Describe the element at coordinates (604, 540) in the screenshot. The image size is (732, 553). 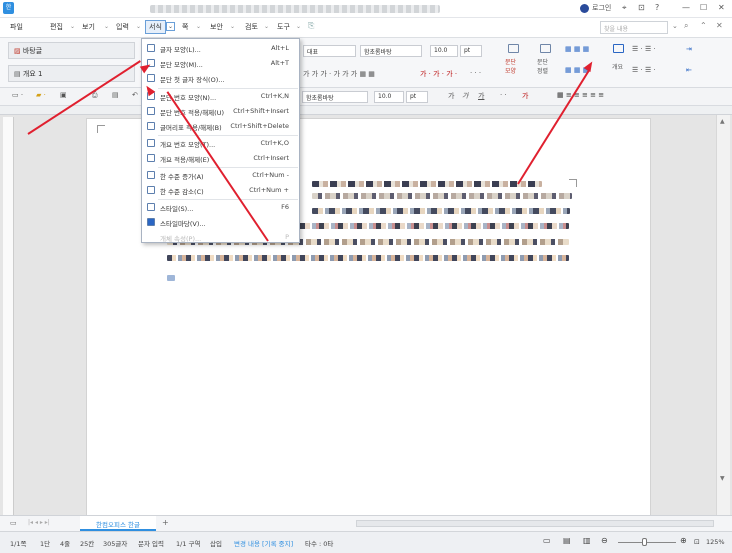
I see `zoom-out-icon: ⊖` at that location.